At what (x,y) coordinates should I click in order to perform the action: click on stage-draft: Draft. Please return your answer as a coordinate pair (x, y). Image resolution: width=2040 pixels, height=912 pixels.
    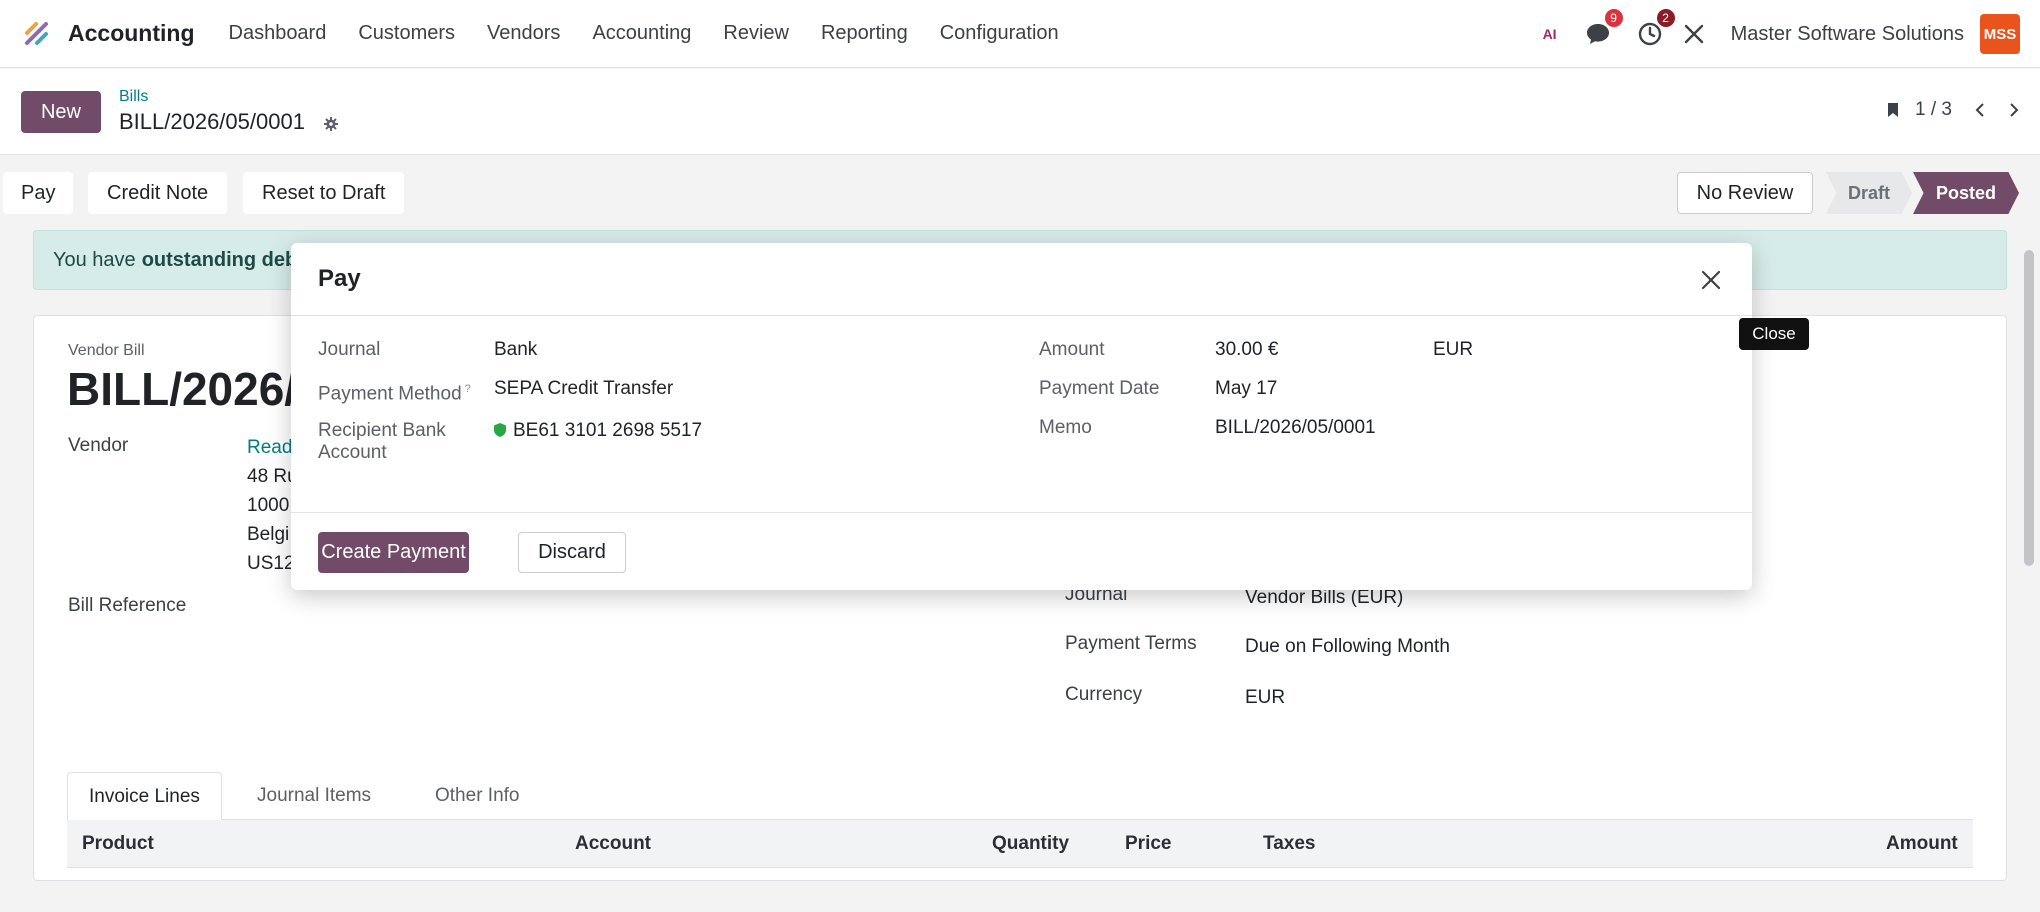
    Looking at the image, I should click on (1869, 193).